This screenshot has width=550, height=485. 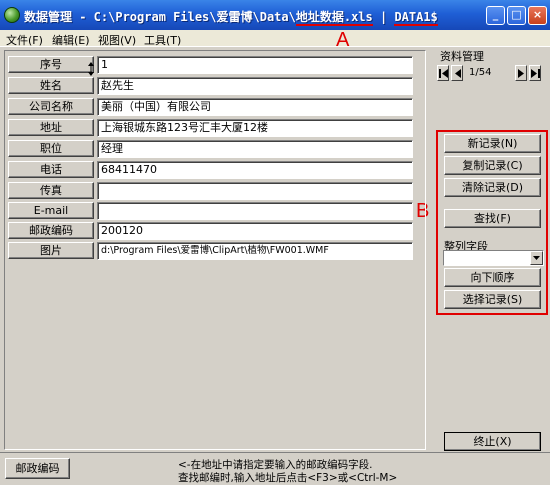 I want to click on previous-record-icon, so click(x=458, y=73).